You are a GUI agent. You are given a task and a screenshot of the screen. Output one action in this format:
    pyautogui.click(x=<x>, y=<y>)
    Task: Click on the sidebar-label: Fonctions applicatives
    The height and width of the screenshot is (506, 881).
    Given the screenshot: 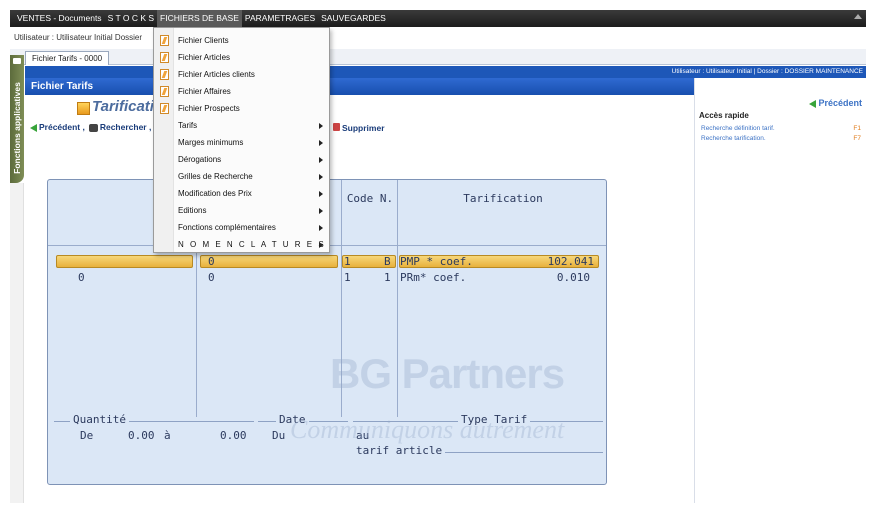 What is the action you would take?
    pyautogui.click(x=17, y=128)
    